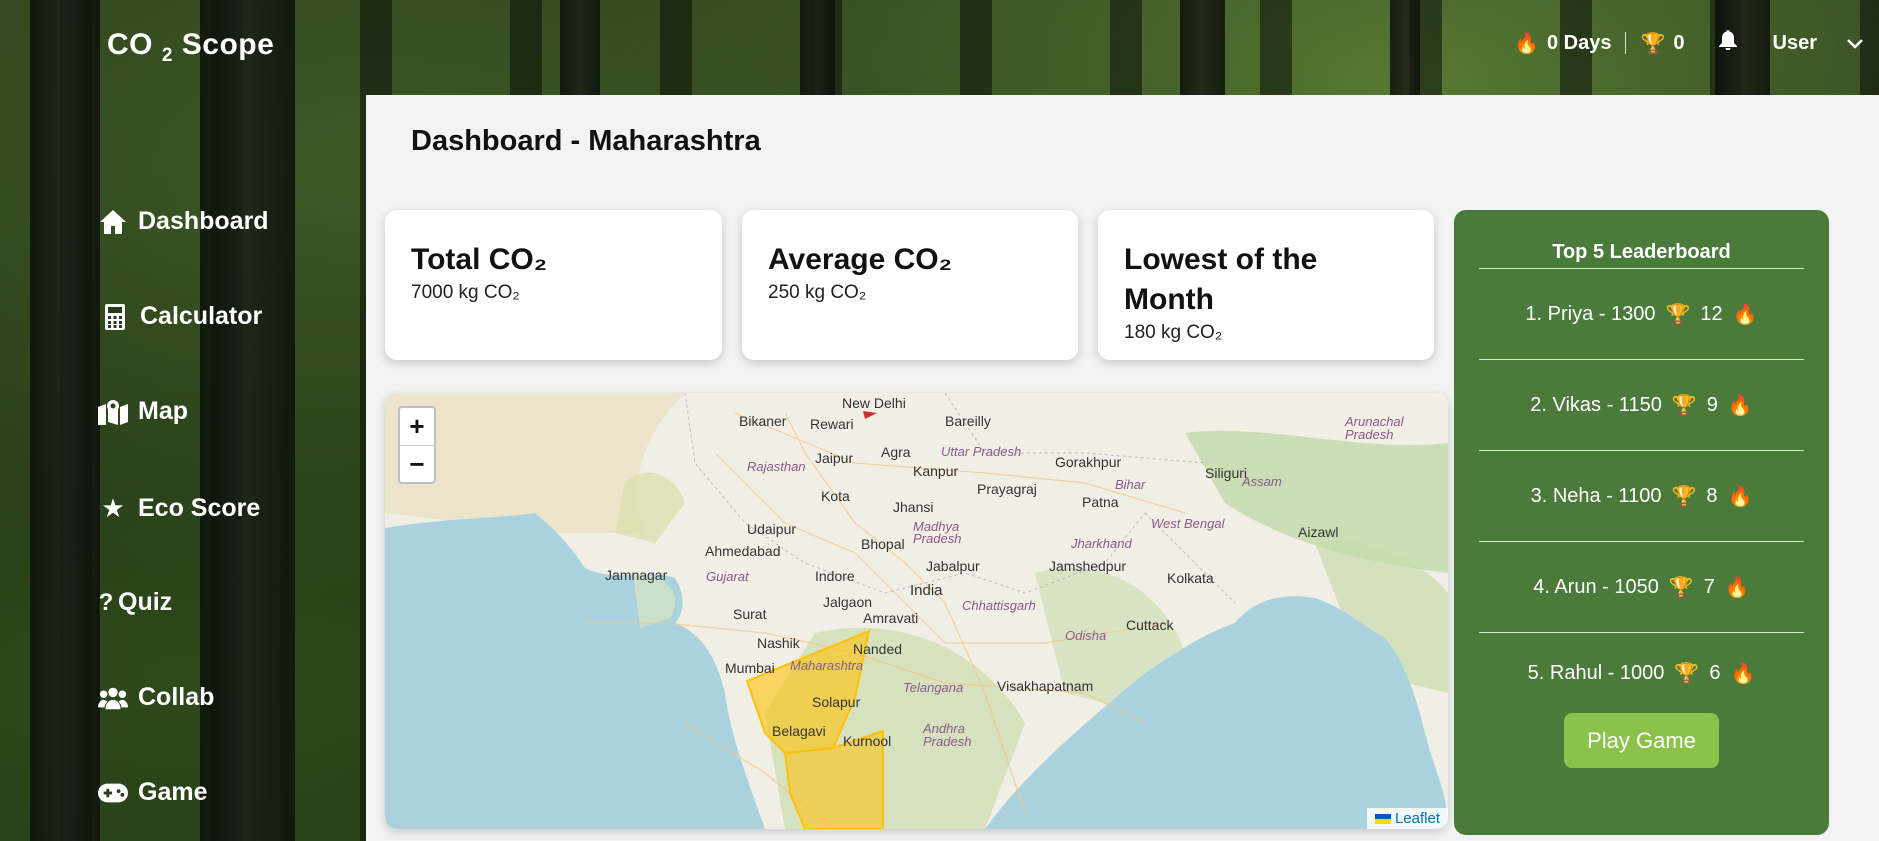 Image resolution: width=1879 pixels, height=841 pixels. I want to click on sidebar-item-label: Quiz, so click(145, 602).